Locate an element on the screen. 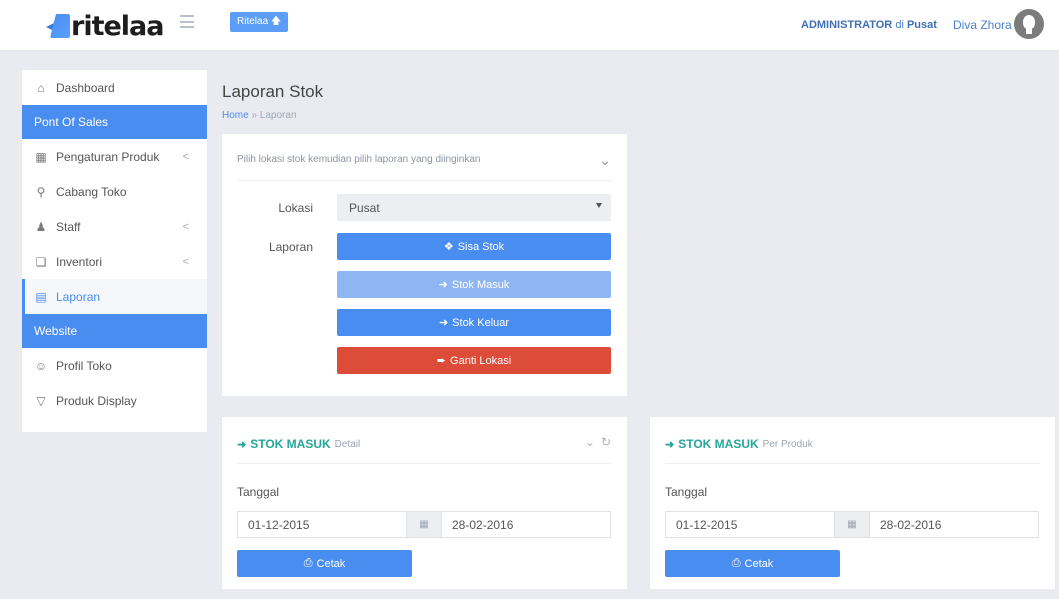 The height and width of the screenshot is (599, 1059). sidebar-item-inventori: ❏ Inventori < is located at coordinates (114, 261).